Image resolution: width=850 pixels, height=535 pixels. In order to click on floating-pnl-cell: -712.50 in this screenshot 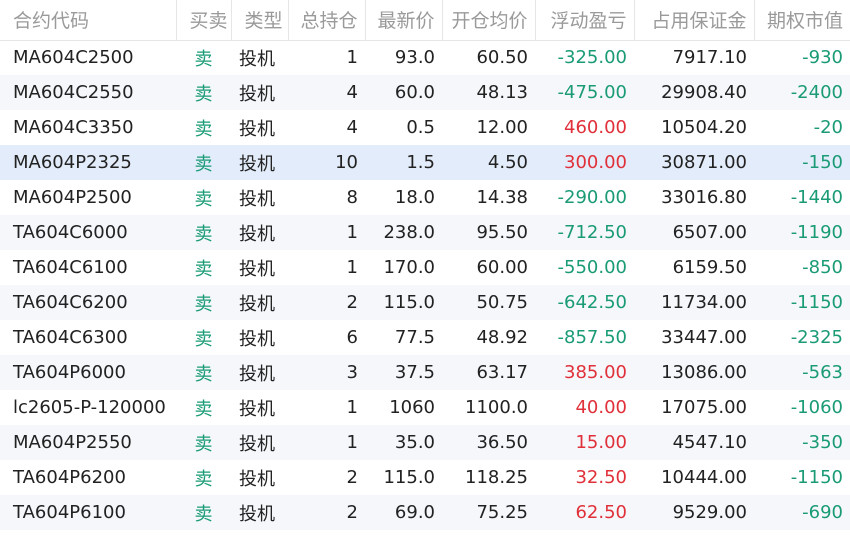, I will do `click(592, 232)`.